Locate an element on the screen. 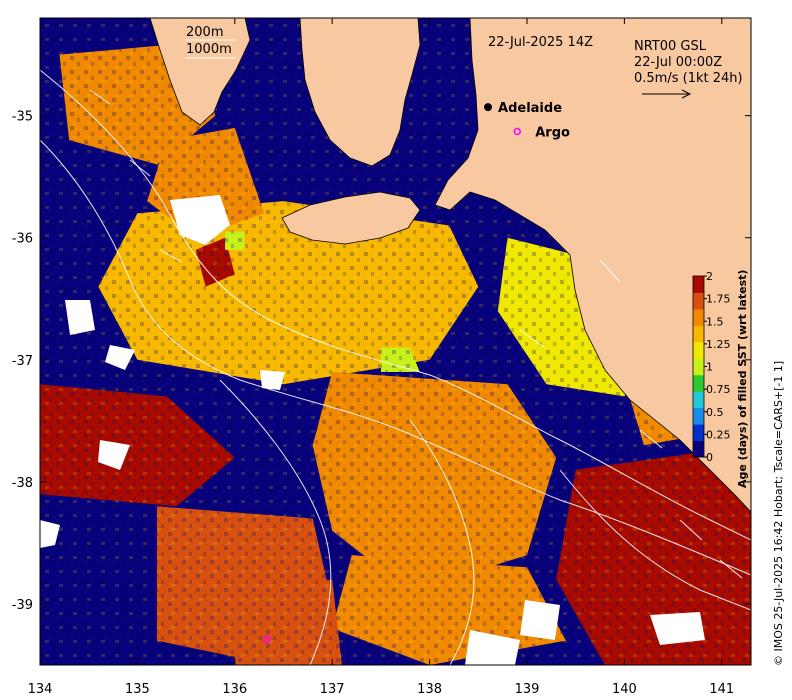  x-tick-label: 139 is located at coordinates (527, 689).